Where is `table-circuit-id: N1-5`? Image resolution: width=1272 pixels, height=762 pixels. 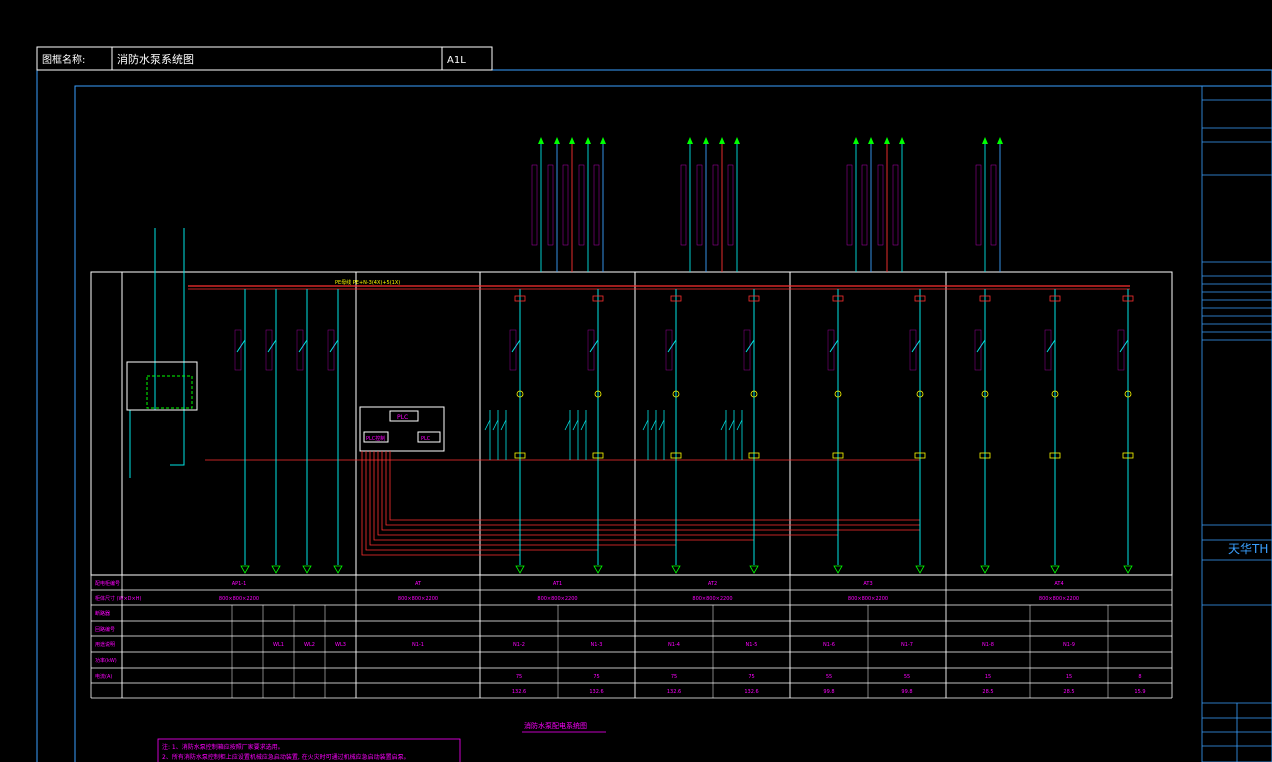
table-circuit-id: N1-5 is located at coordinates (752, 645).